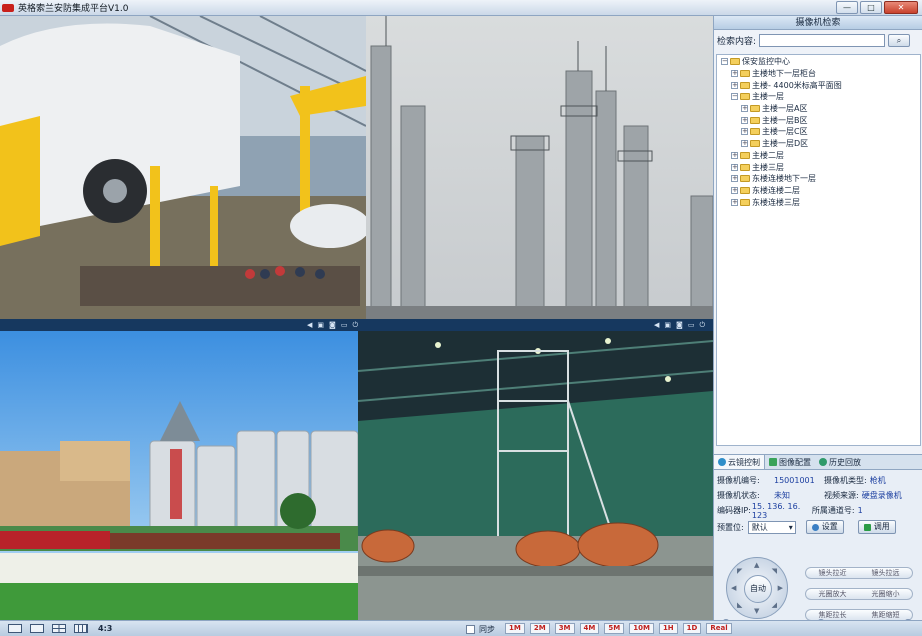  What do you see at coordinates (776, 190) in the screenshot?
I see `tree-node-label: 东楼连楼二层` at bounding box center [776, 190].